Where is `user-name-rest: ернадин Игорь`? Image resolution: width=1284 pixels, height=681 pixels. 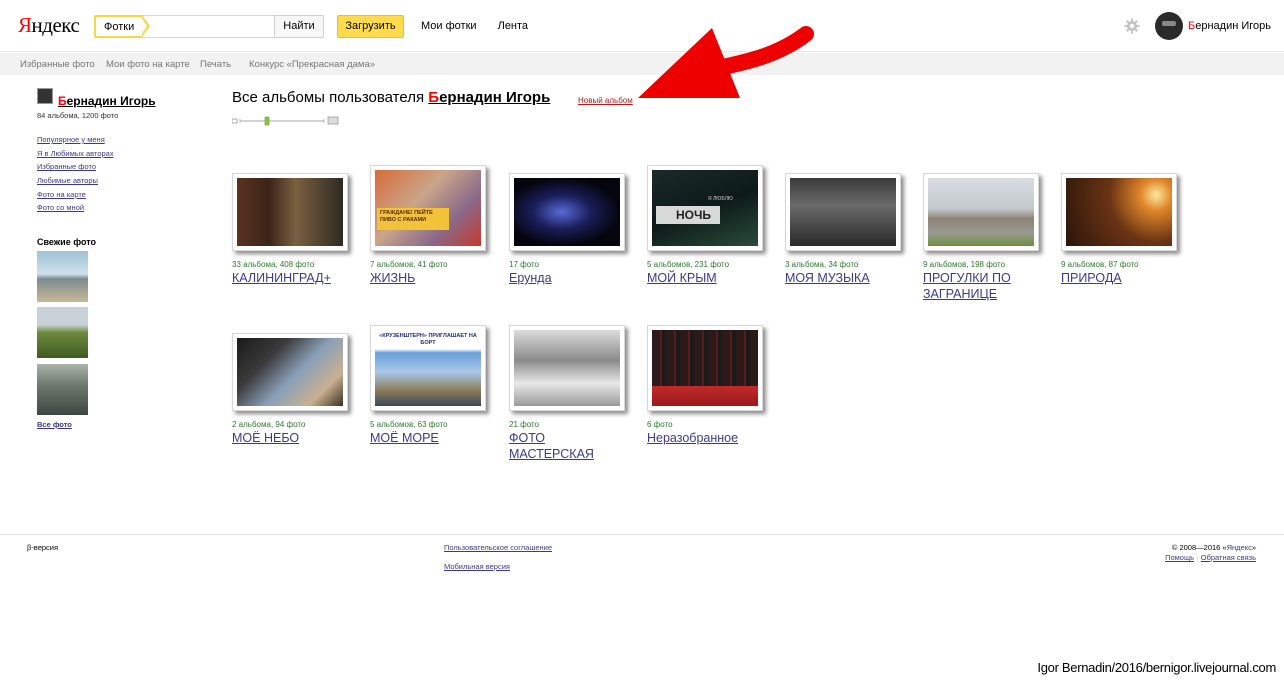 user-name-rest: ернадин Игорь is located at coordinates (1233, 26).